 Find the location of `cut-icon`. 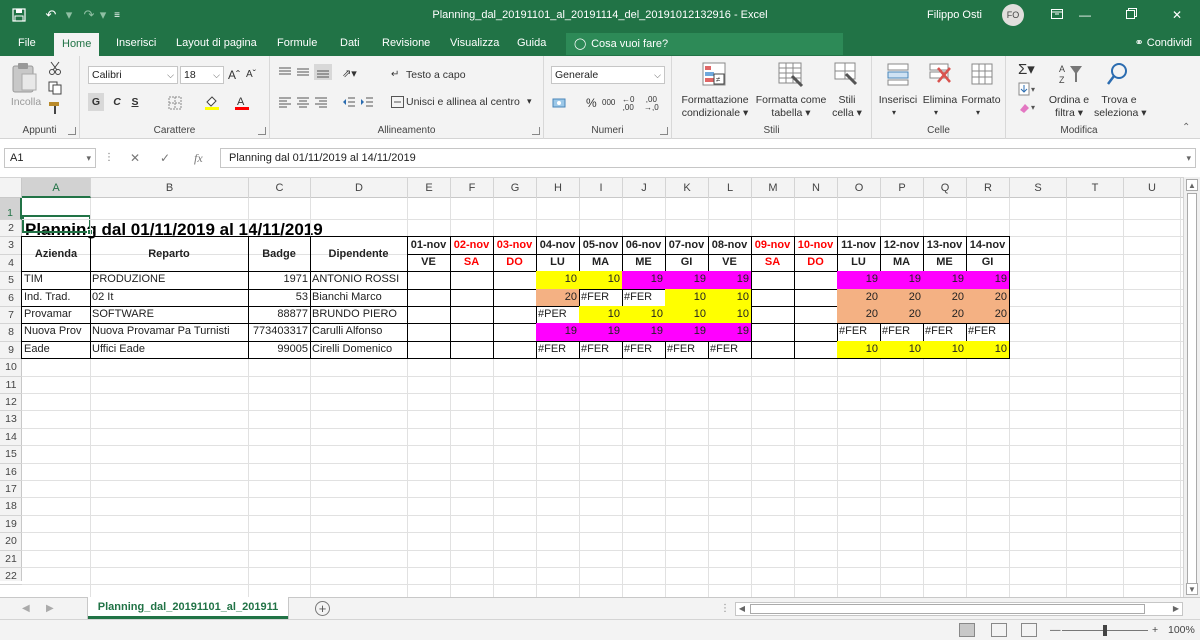

cut-icon is located at coordinates (55, 69).